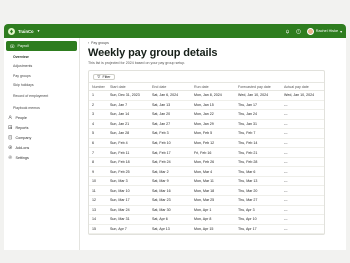 Image resolution: width=350 pixels, height=263 pixels. I want to click on cell-run-date: Mon, Mar 25, so click(213, 200).